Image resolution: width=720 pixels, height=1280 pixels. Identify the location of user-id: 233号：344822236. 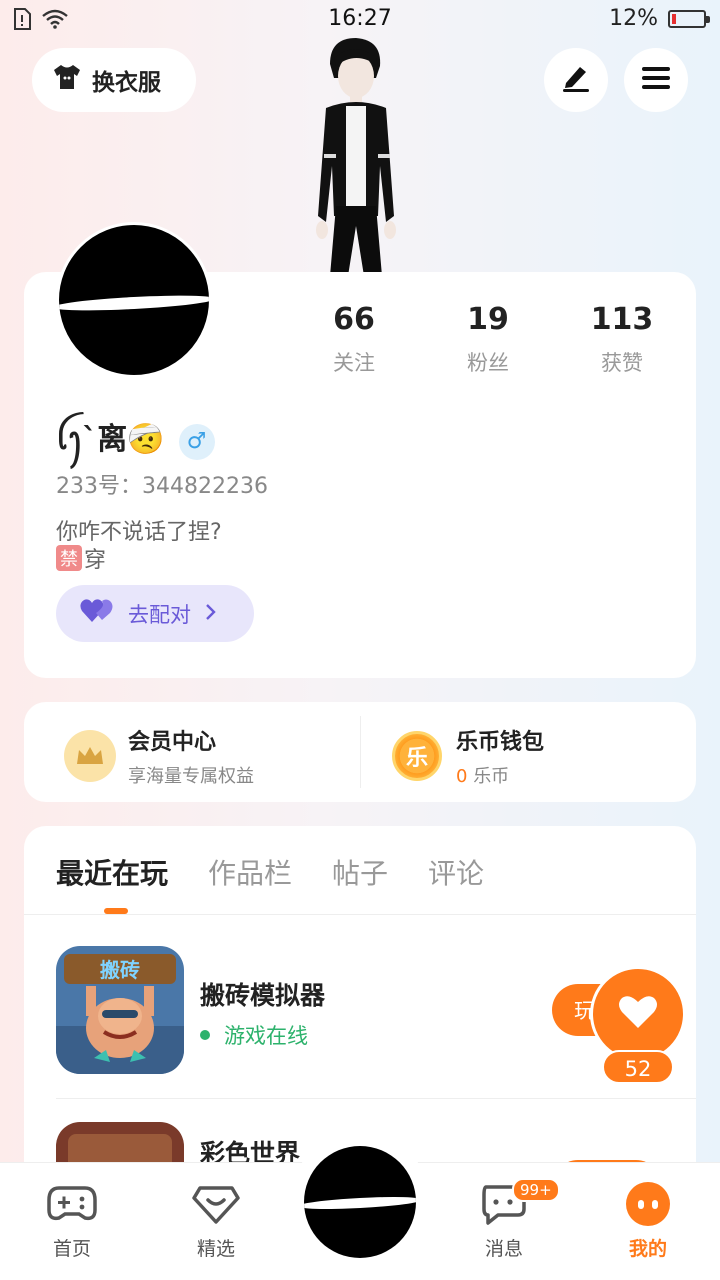
(162, 484).